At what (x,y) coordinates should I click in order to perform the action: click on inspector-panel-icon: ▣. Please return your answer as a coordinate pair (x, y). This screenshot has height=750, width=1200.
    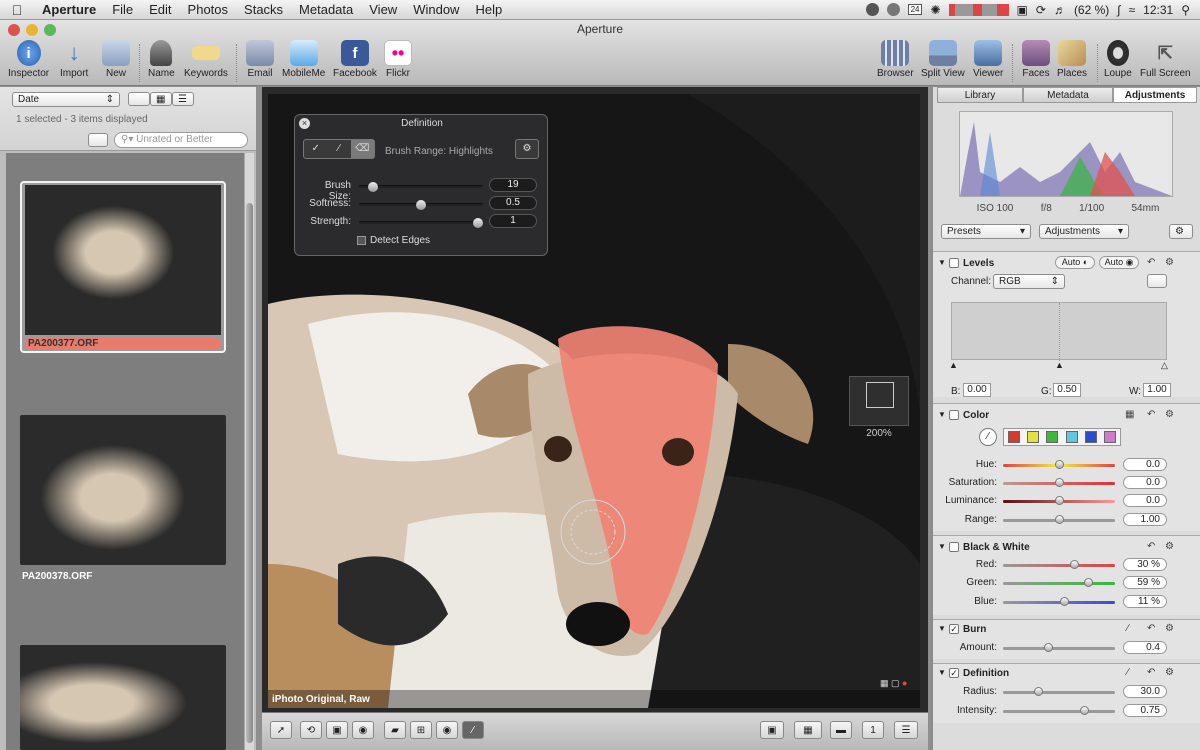
    Looking at the image, I should click on (772, 730).